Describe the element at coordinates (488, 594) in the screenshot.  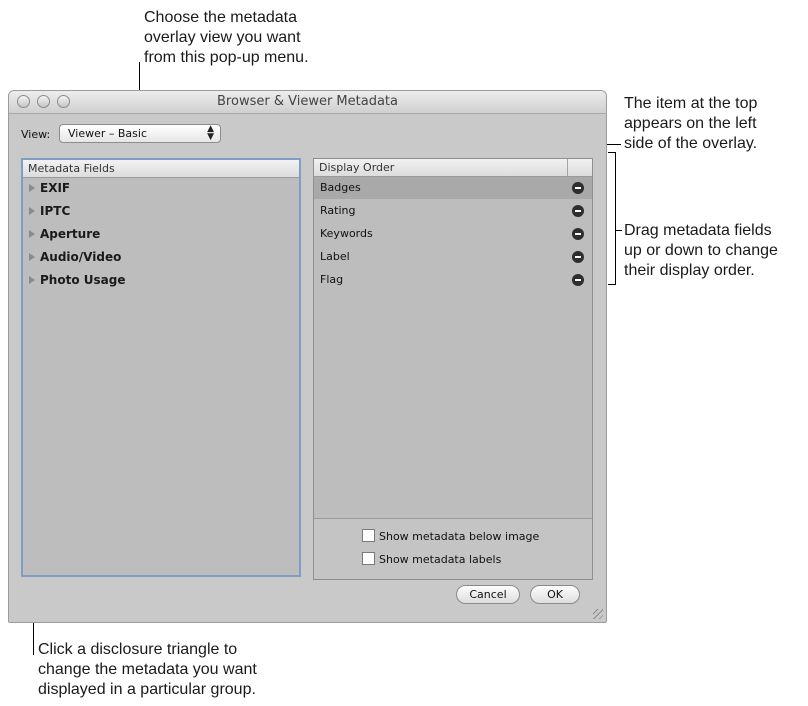
I see `cancel-button: Cancel` at that location.